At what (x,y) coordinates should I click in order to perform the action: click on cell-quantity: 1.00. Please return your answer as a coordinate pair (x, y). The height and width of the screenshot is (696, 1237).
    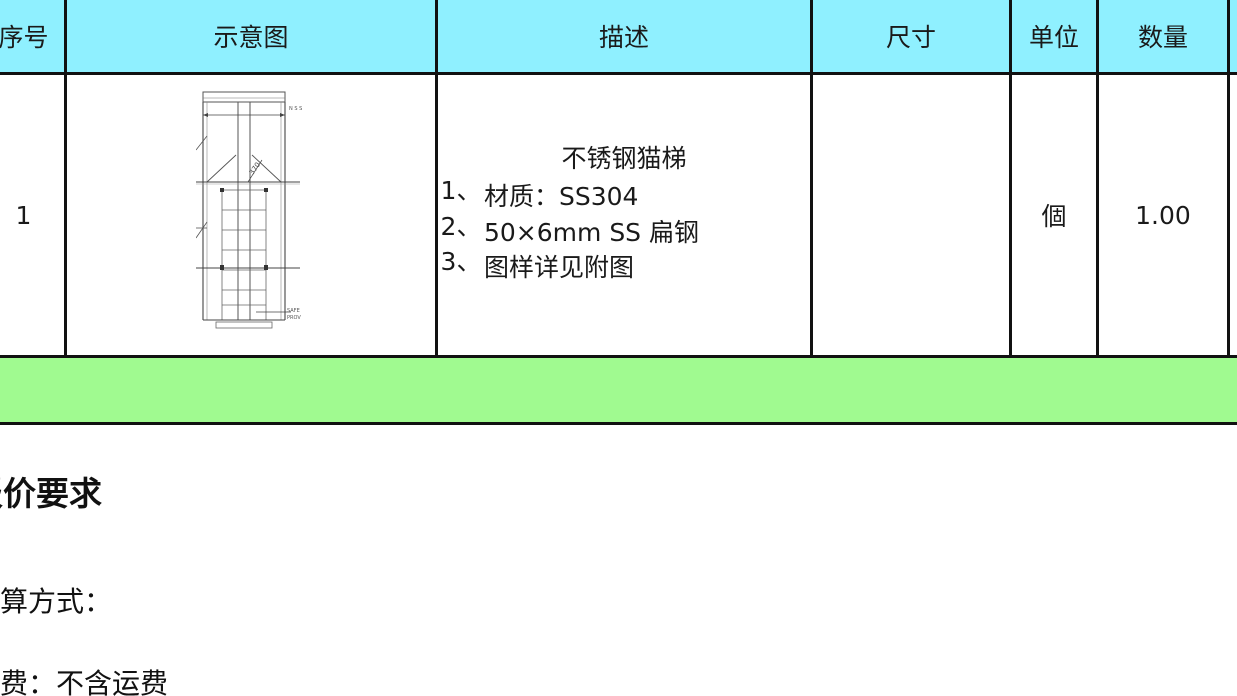
    Looking at the image, I should click on (1163, 215).